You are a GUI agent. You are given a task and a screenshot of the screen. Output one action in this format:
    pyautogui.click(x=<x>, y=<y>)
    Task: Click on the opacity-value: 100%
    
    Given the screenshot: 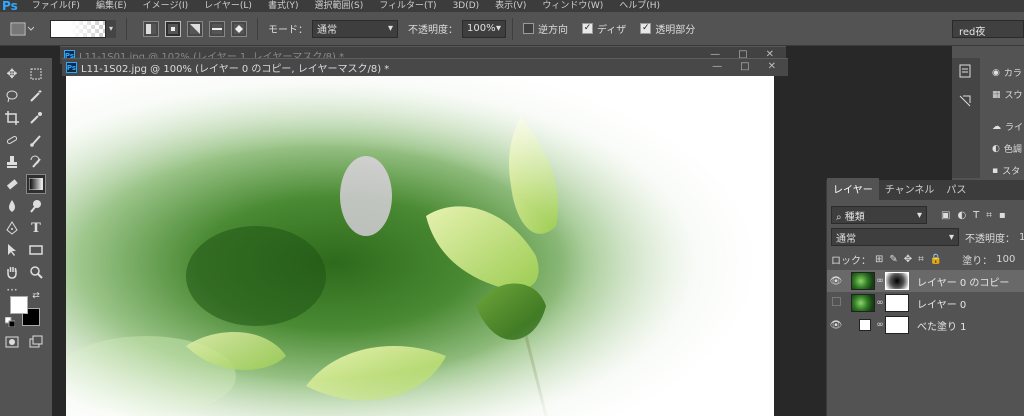 What is the action you would take?
    pyautogui.click(x=481, y=28)
    